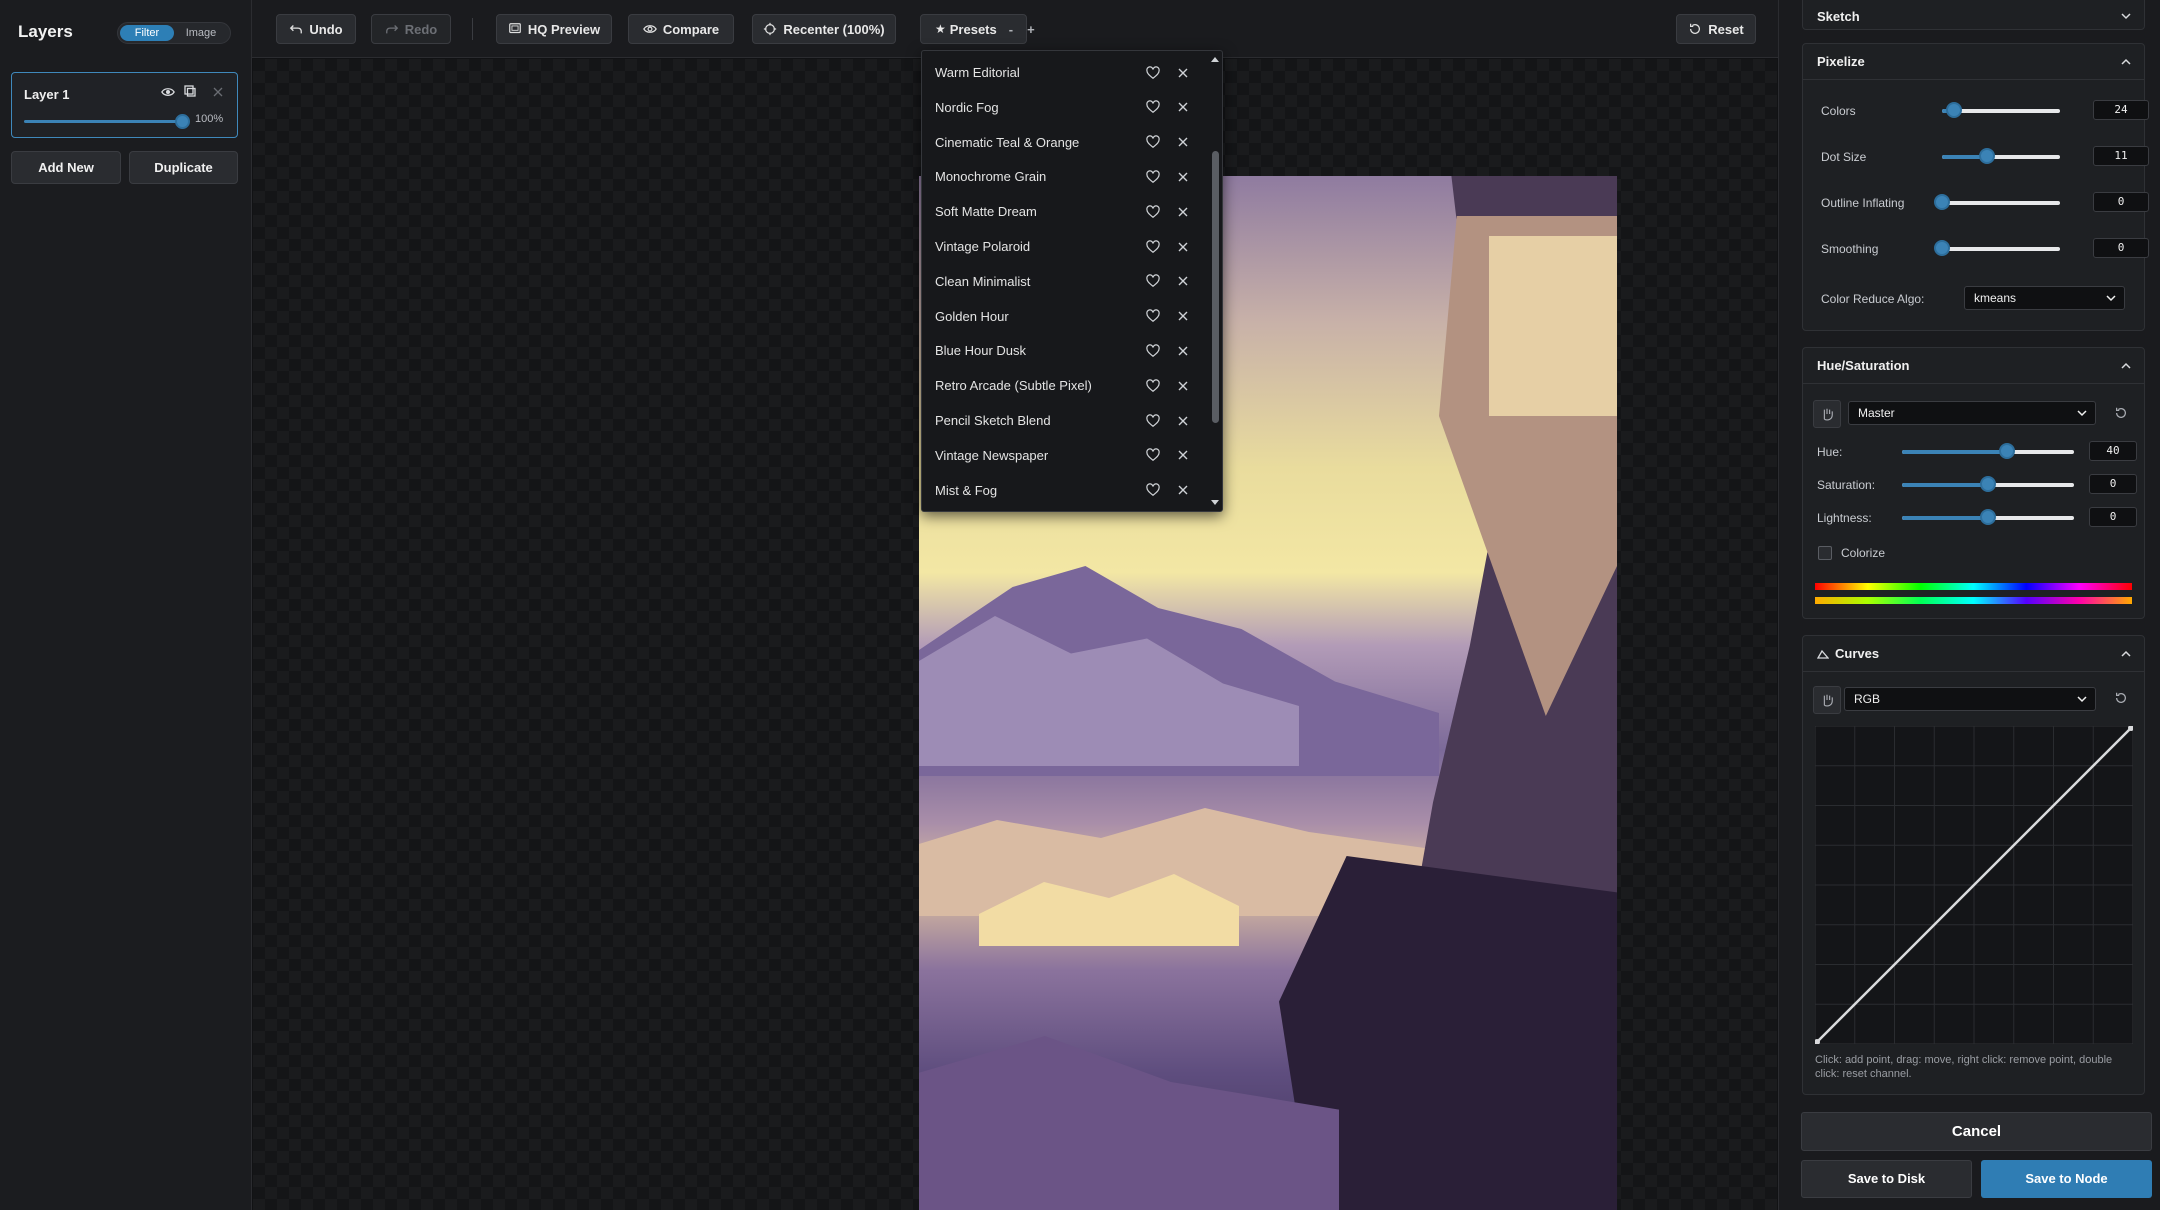  Describe the element at coordinates (316, 29) in the screenshot. I see `undo-button: Undo` at that location.